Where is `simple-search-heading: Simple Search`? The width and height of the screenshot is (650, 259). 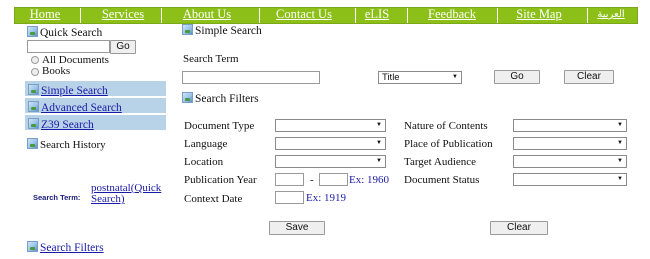 simple-search-heading: Simple Search is located at coordinates (222, 30).